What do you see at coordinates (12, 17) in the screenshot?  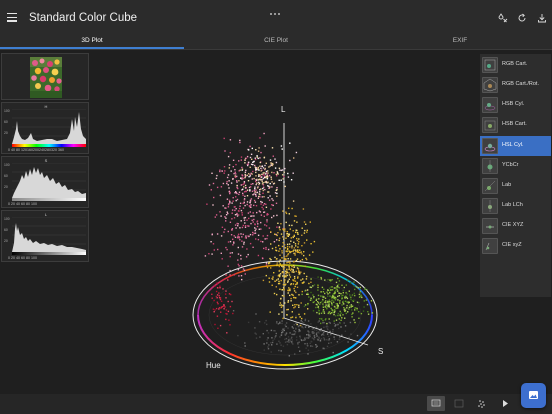 I see `menu-icon` at bounding box center [12, 17].